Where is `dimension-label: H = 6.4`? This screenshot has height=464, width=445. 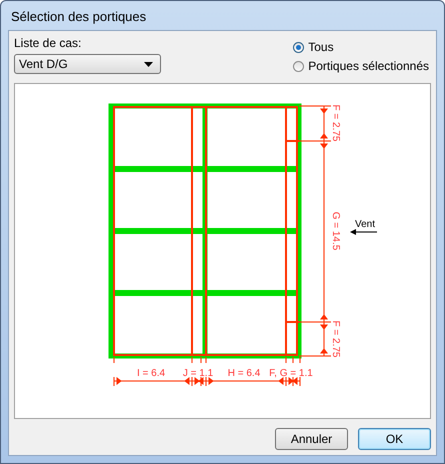
dimension-label: H = 6.4 is located at coordinates (244, 373).